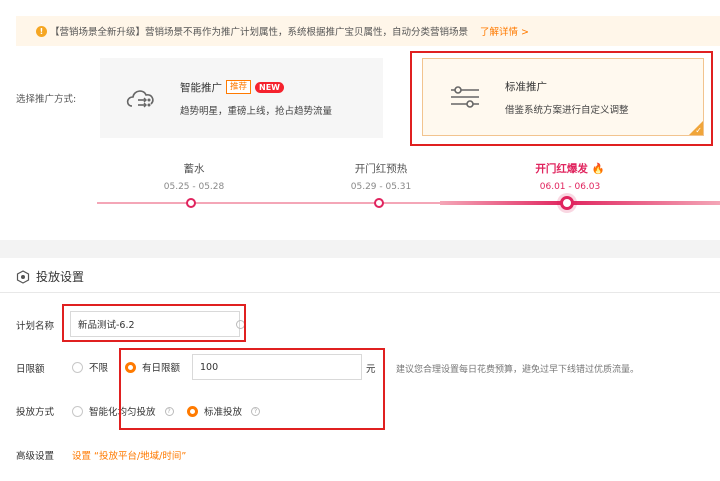 The image size is (720, 481). Describe the element at coordinates (155, 324) in the screenshot. I see `plan-name-input: 新品测试-6.2` at that location.